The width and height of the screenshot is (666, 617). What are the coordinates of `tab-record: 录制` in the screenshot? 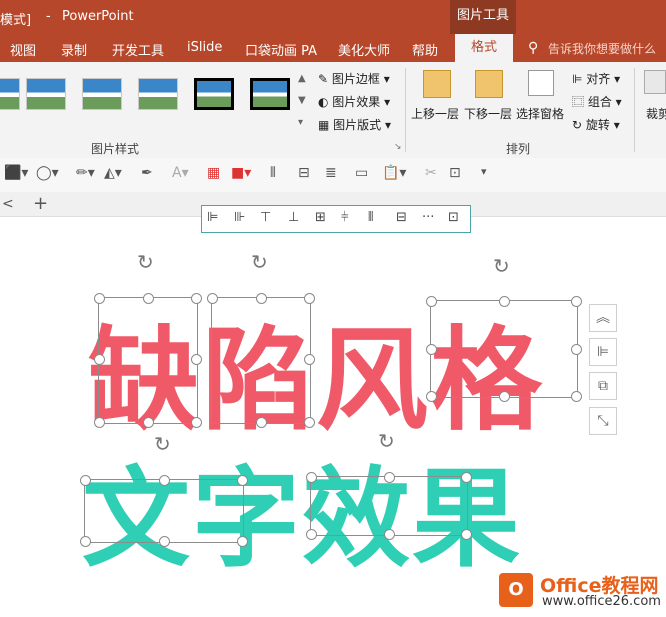 It's located at (74, 49).